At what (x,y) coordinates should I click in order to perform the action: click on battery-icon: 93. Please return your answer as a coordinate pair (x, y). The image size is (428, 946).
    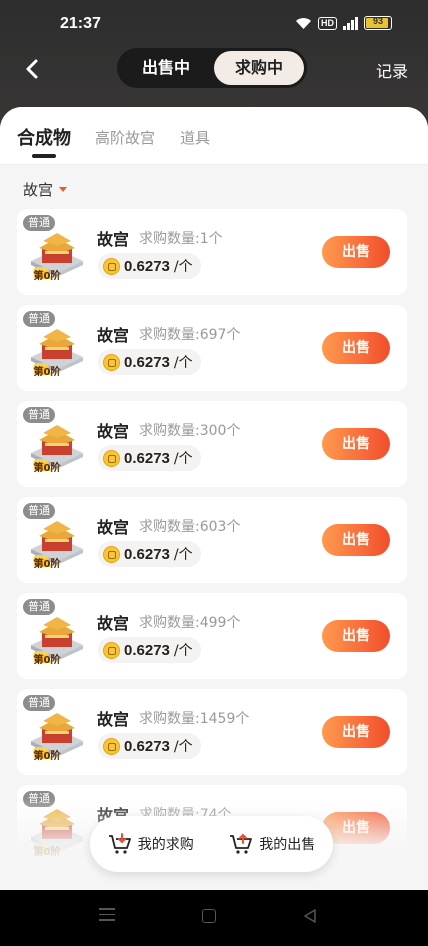
    Looking at the image, I should click on (378, 23).